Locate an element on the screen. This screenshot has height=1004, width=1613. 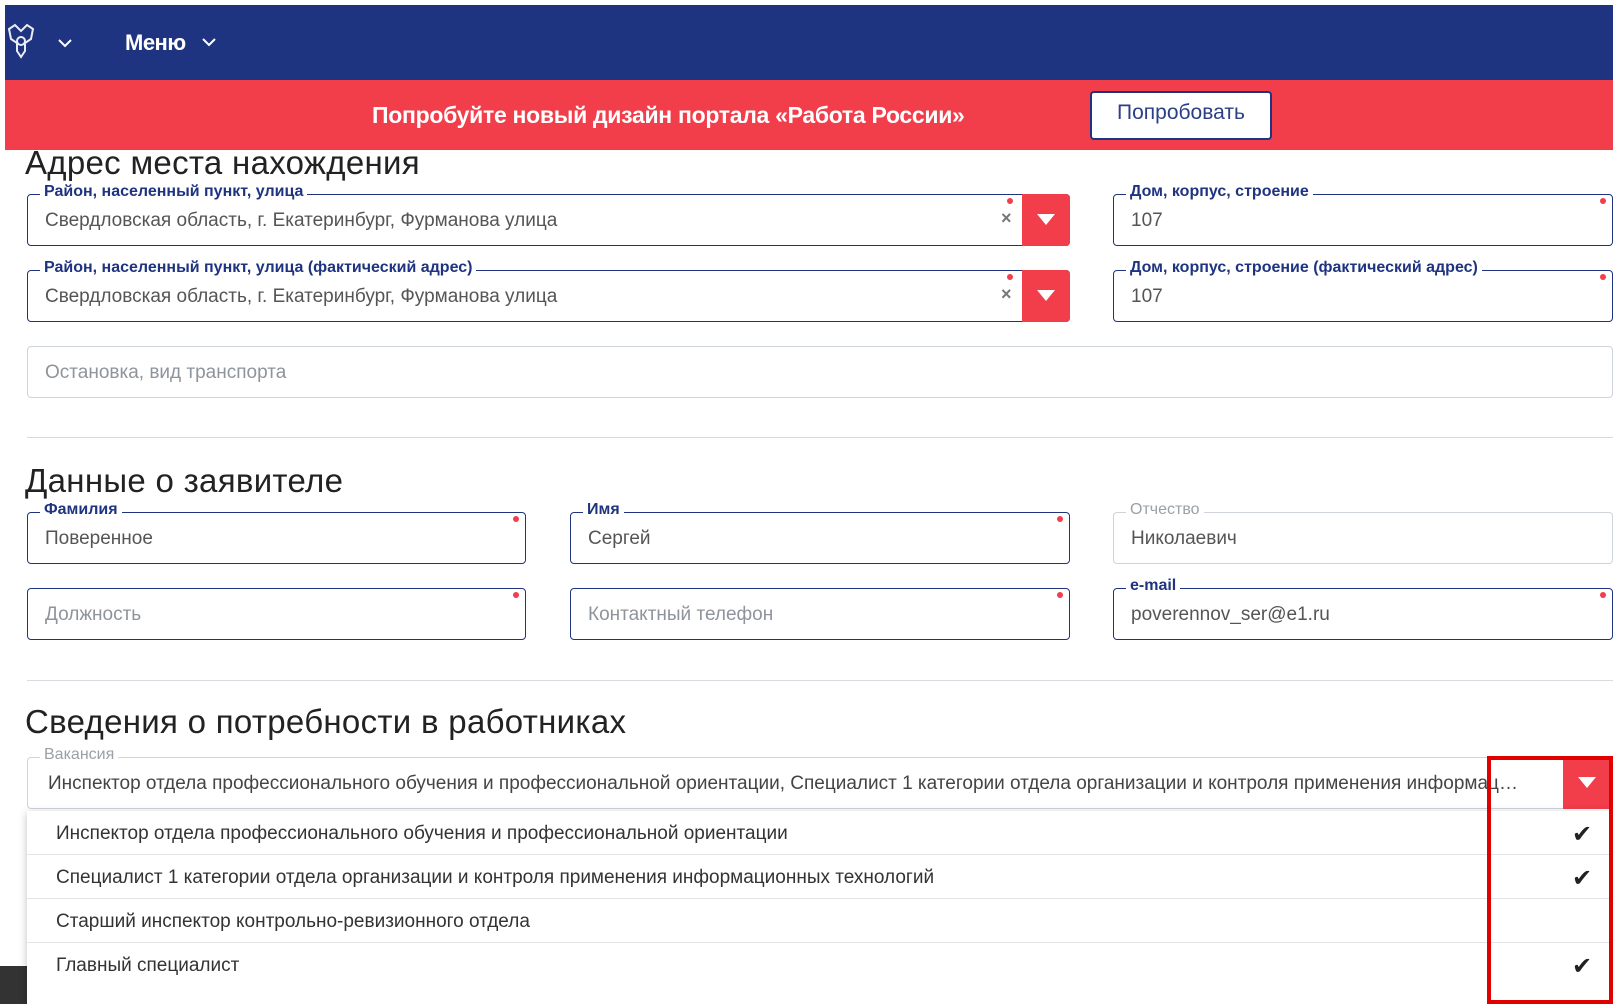
house-field: Дом, корпус, строение 107 is located at coordinates (1363, 214).